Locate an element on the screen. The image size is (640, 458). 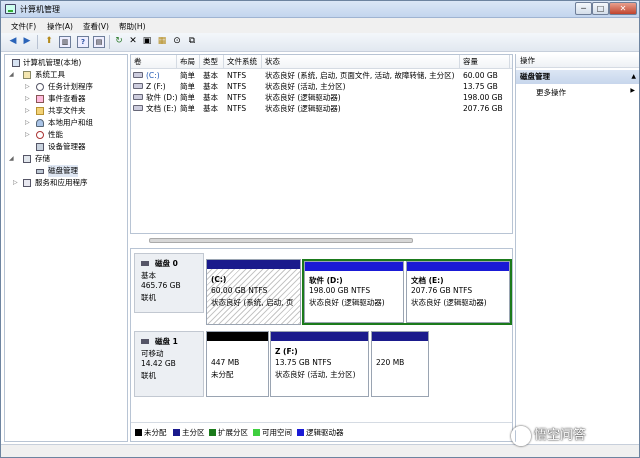
volume-name: (C:) is located at coordinates (153, 75).